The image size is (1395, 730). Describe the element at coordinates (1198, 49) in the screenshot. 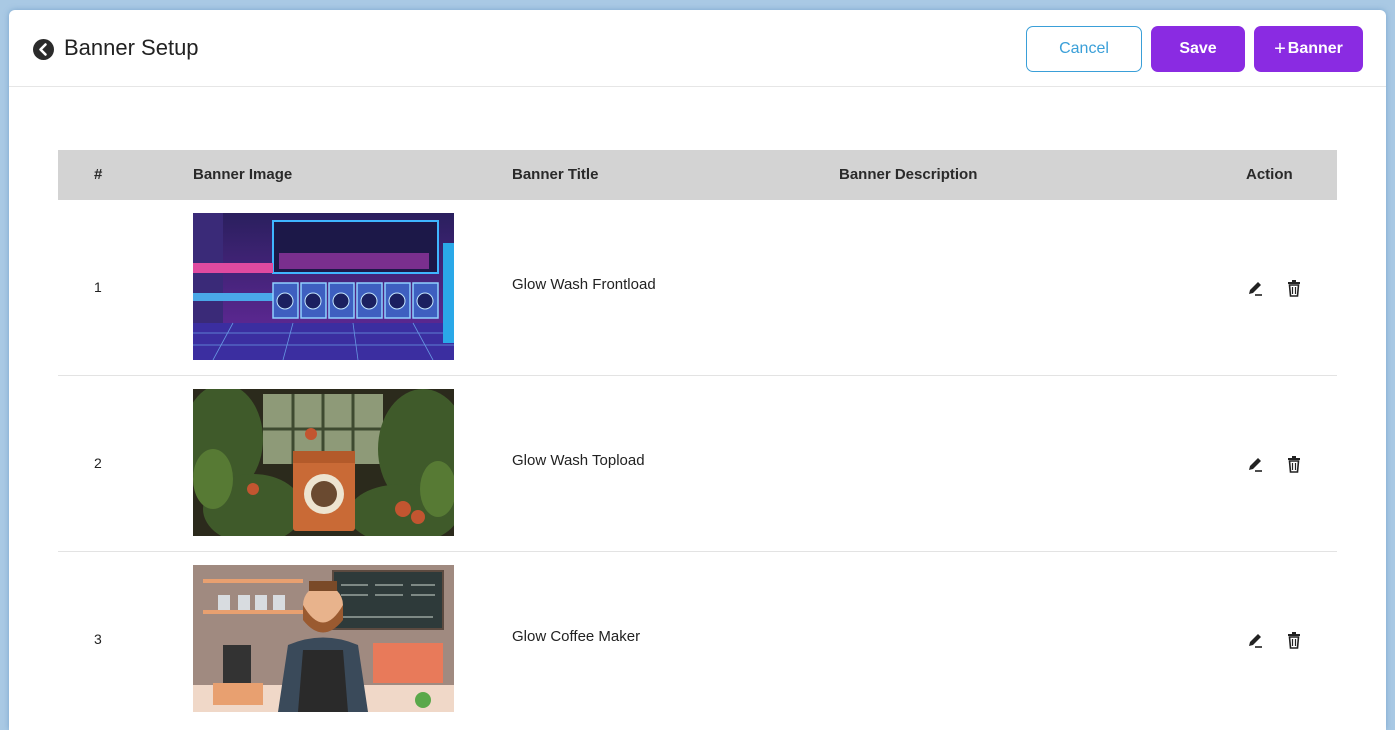

I see `save-button: Save` at that location.